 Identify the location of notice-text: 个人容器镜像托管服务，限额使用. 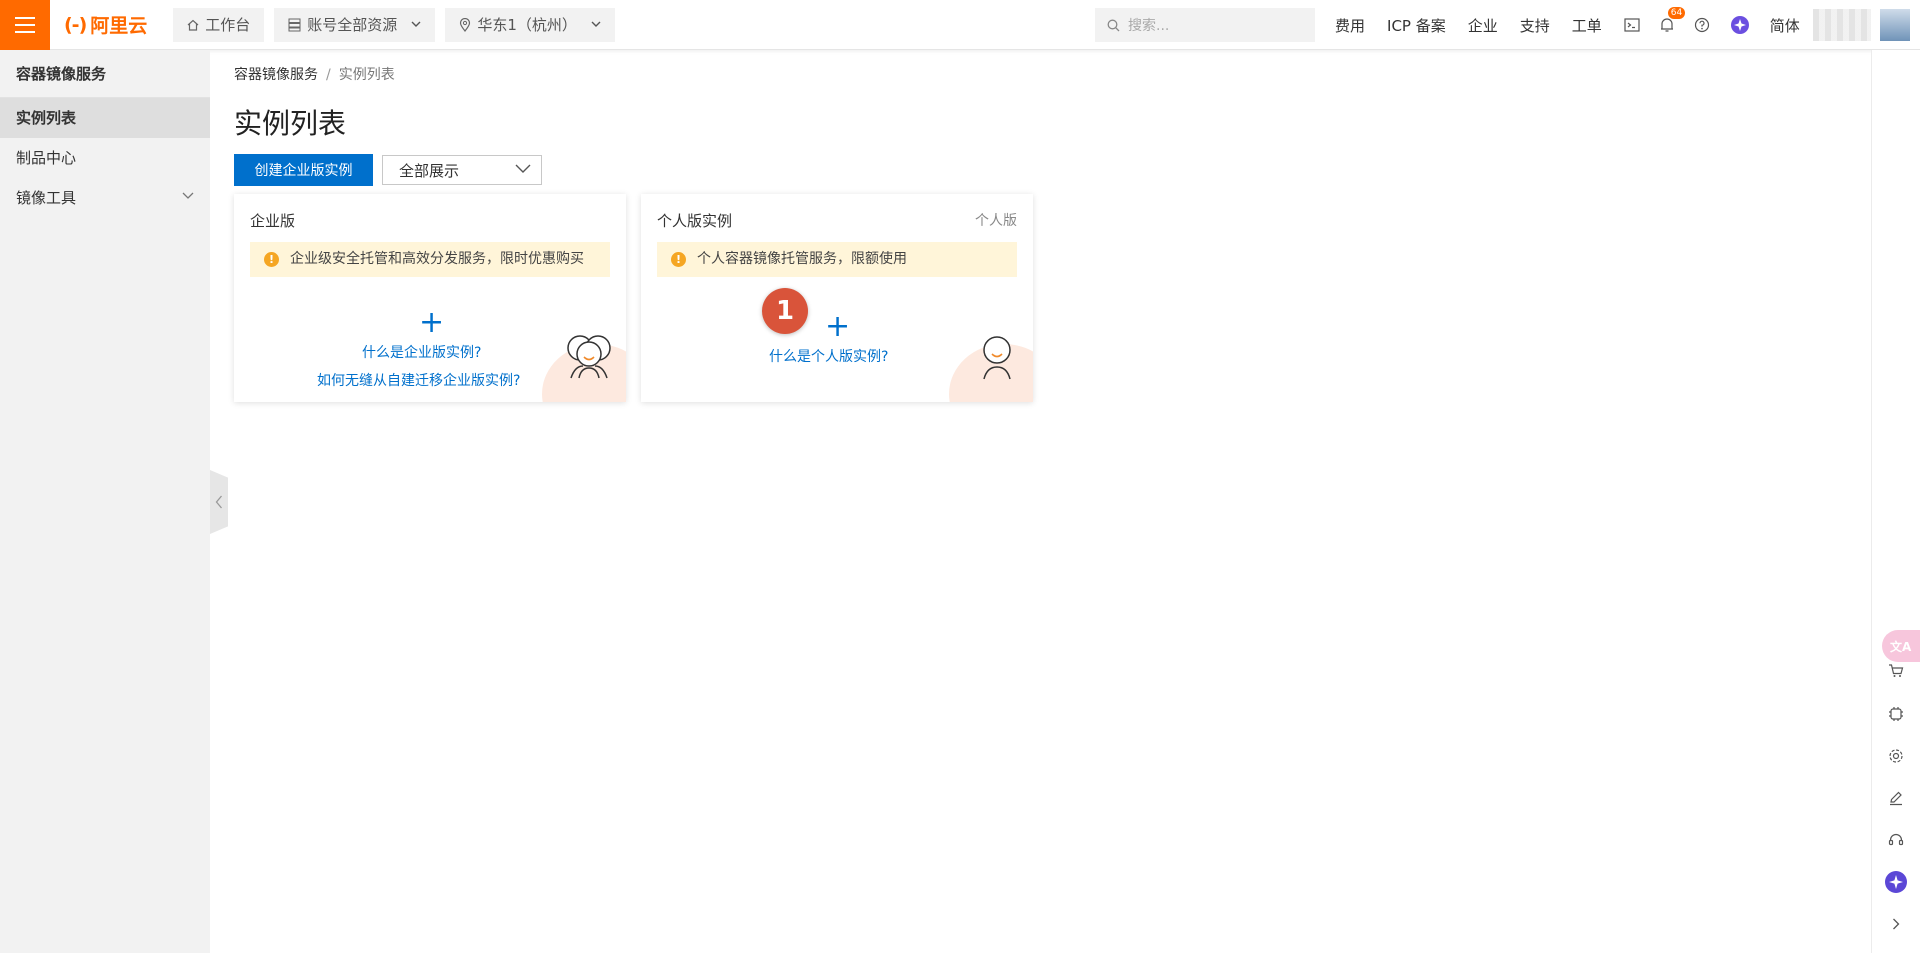
(802, 259).